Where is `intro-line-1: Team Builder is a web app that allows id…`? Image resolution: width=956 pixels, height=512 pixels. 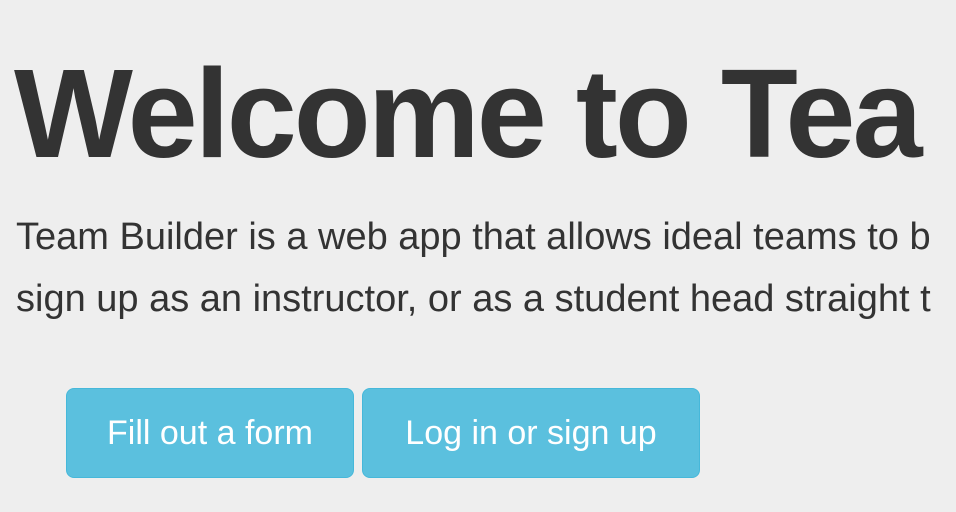
intro-line-1: Team Builder is a web app that allows id… is located at coordinates (473, 237).